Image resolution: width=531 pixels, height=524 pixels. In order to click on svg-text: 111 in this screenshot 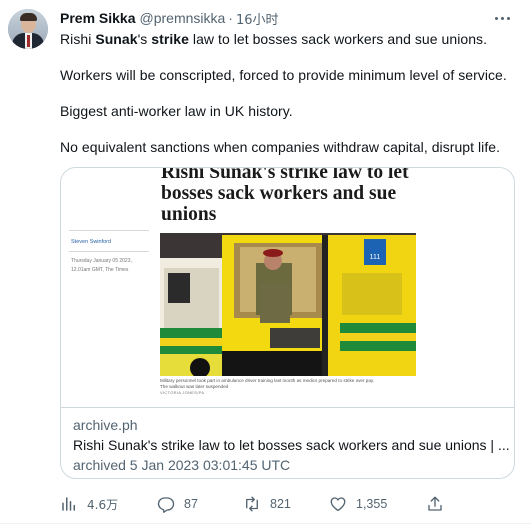, I will do `click(375, 257)`.